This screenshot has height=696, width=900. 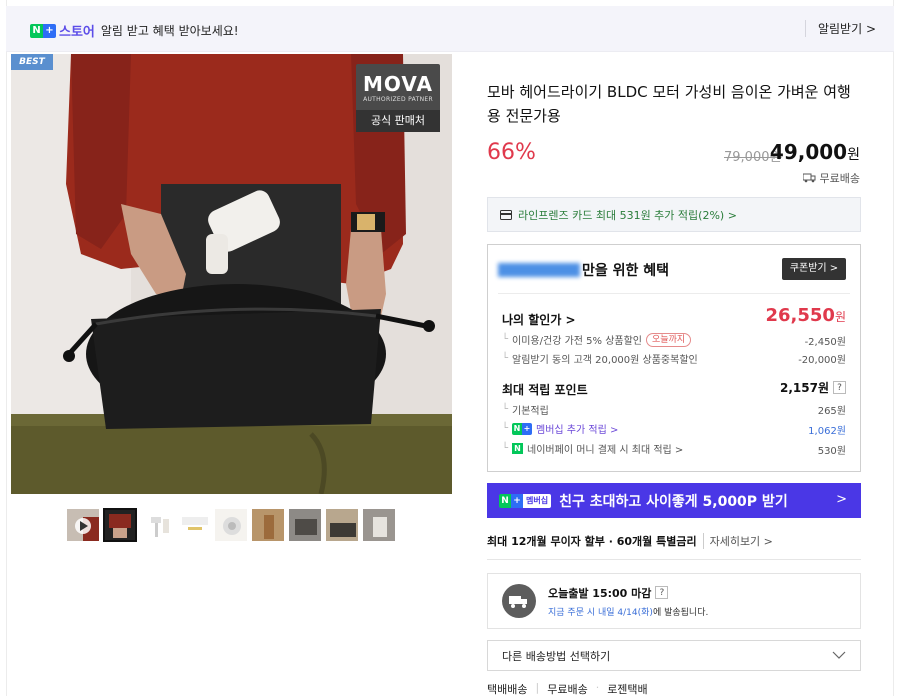 What do you see at coordinates (511, 152) in the screenshot?
I see `discount-rate: 66%` at bounding box center [511, 152].